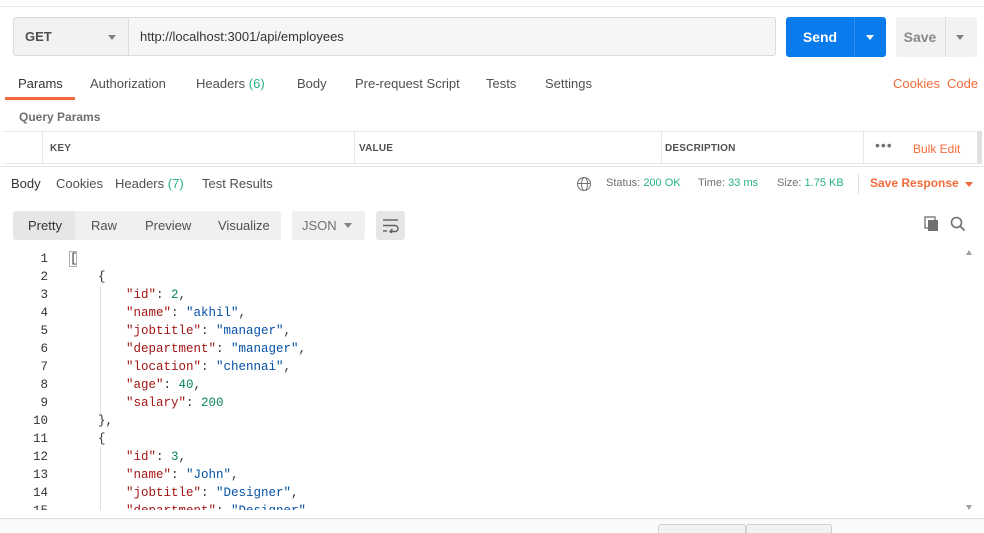 This screenshot has height=533, width=984. What do you see at coordinates (407, 83) in the screenshot?
I see `tab-pre-request-script: Pre-request Script` at bounding box center [407, 83].